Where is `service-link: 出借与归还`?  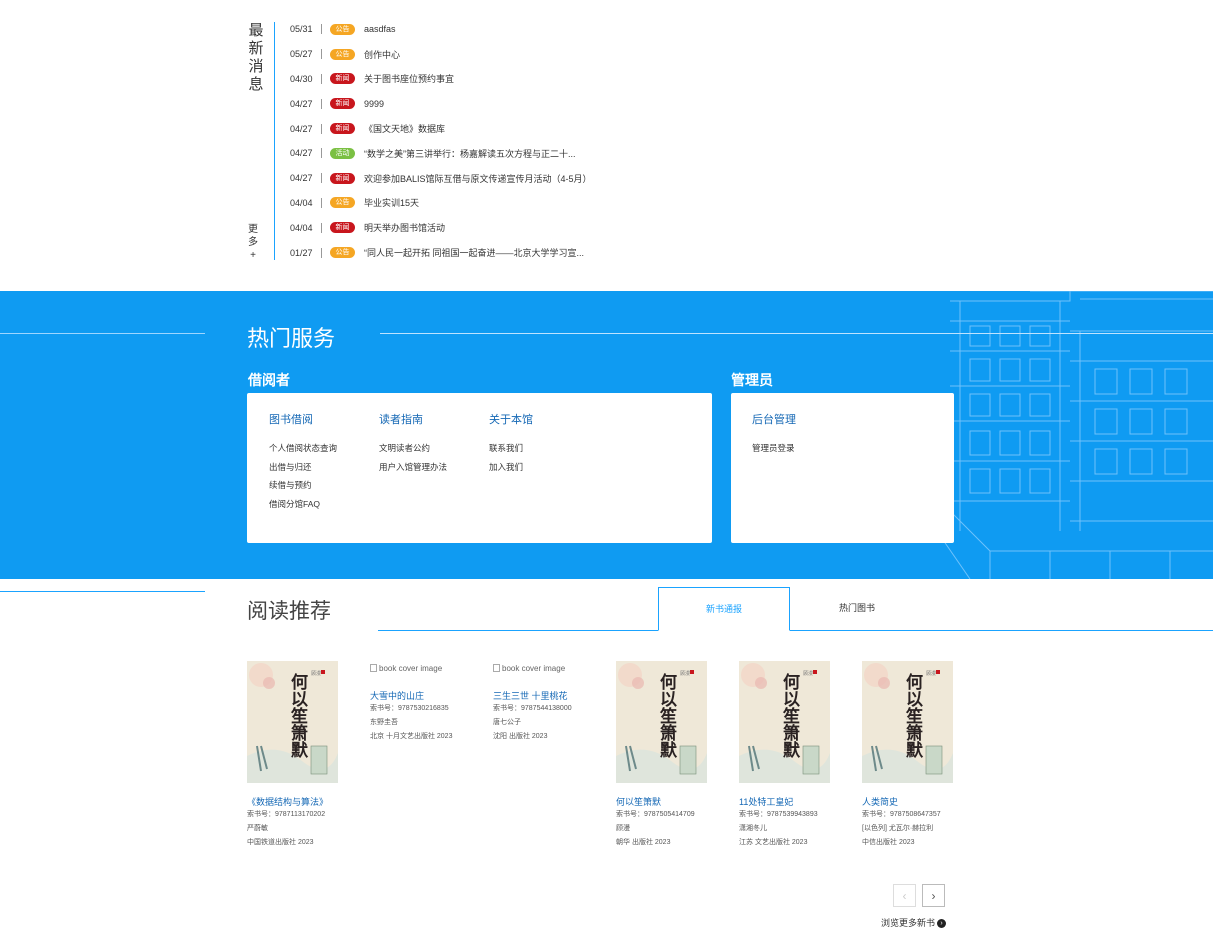
service-link: 出借与归还 is located at coordinates (303, 467).